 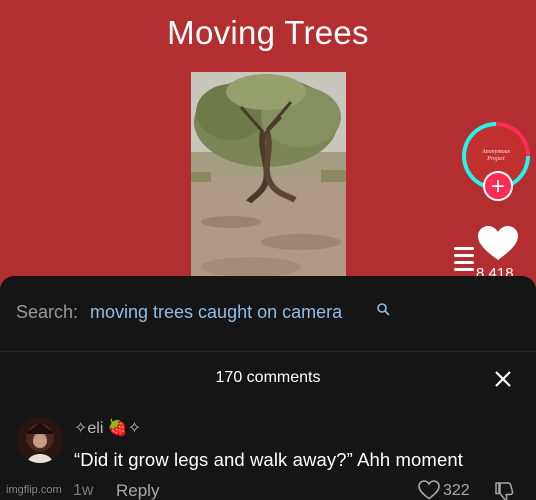 What do you see at coordinates (216, 312) in the screenshot?
I see `search-query-link: moving trees caught on camera` at bounding box center [216, 312].